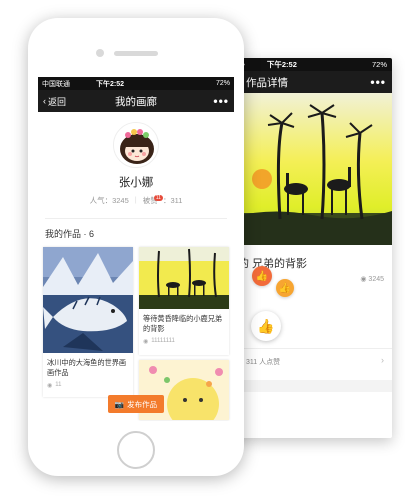  I want to click on camera-icon: 📷, so click(119, 404).